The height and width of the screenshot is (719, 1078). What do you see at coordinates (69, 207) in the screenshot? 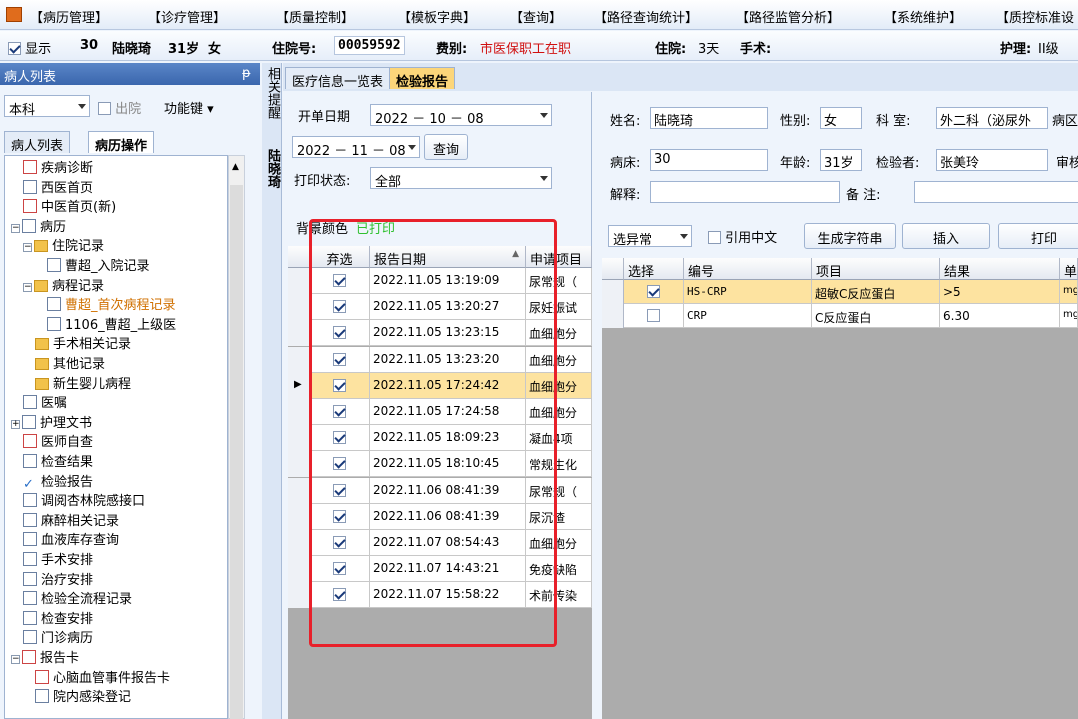
I see `tree-item: 中医首页(新)` at bounding box center [69, 207].